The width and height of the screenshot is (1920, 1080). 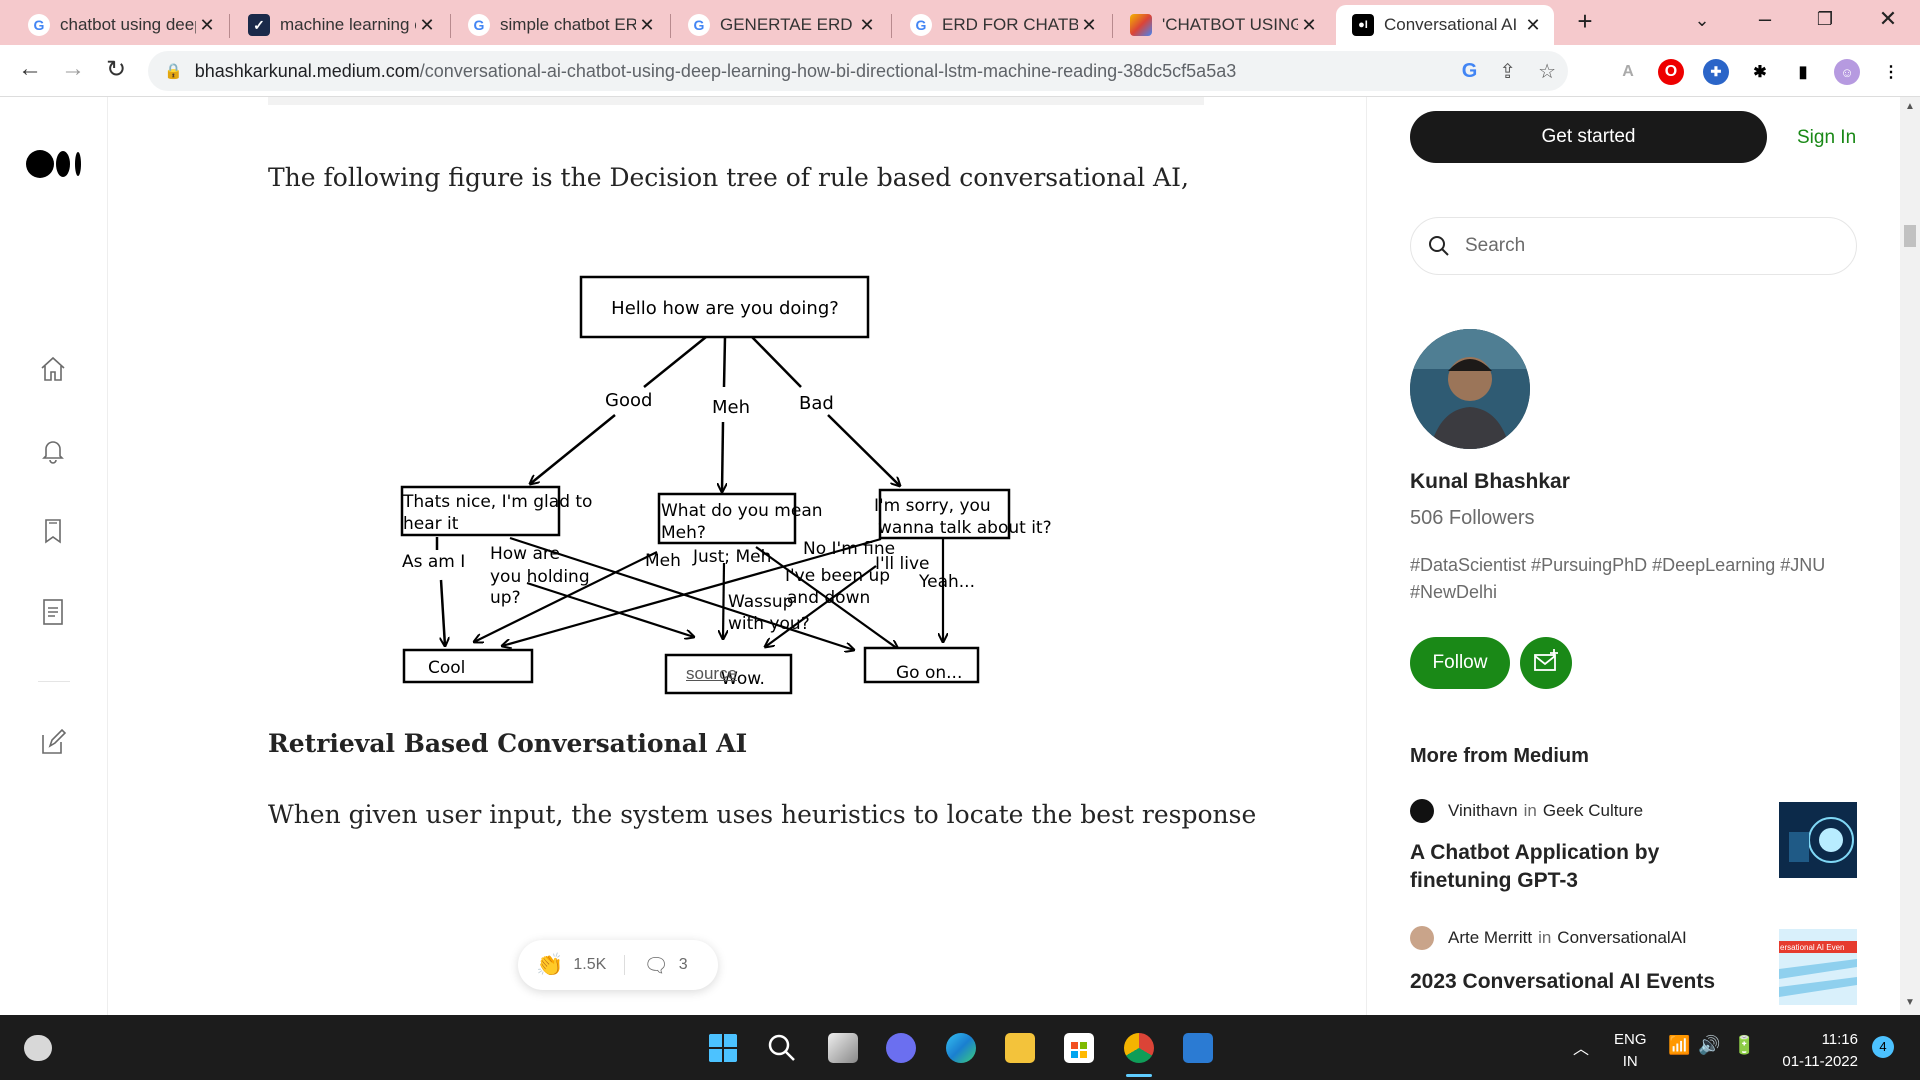 What do you see at coordinates (1765, 19) in the screenshot?
I see `minimize-button: –` at bounding box center [1765, 19].